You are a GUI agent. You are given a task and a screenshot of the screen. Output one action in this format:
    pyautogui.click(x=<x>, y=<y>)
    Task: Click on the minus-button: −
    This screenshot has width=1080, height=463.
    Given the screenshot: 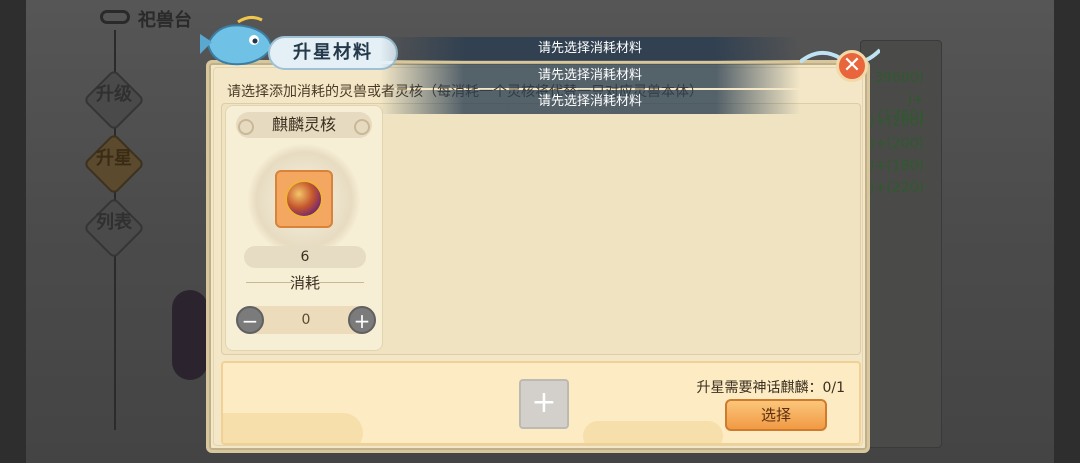 What is the action you would take?
    pyautogui.click(x=250, y=320)
    